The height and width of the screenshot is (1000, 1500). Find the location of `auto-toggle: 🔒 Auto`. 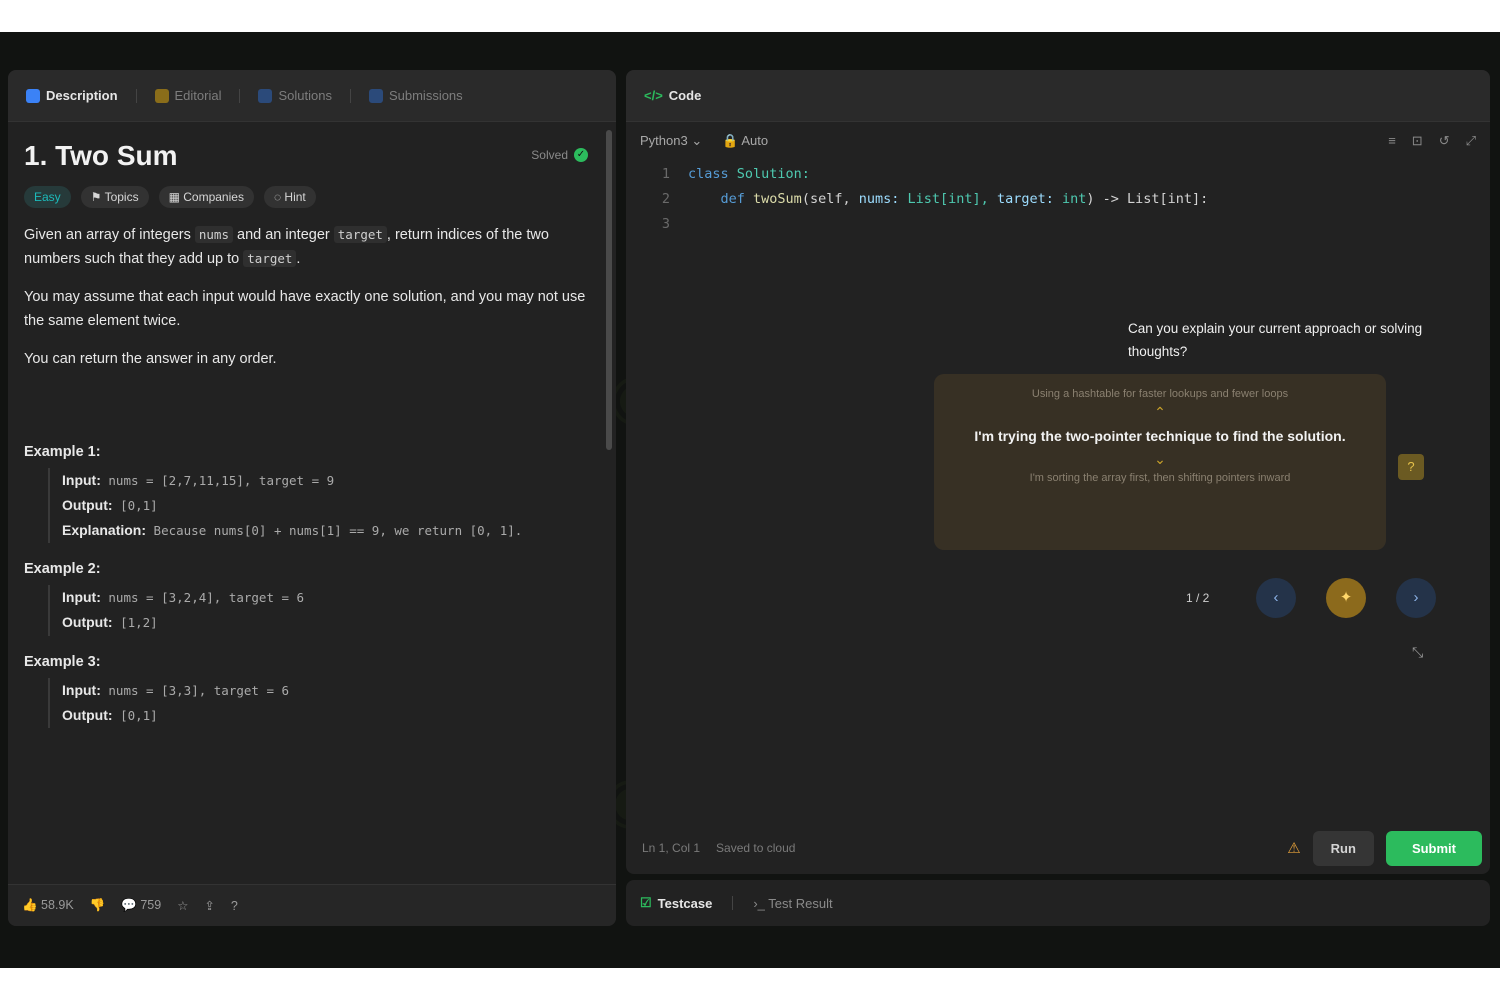

auto-toggle: 🔒 Auto is located at coordinates (745, 141).